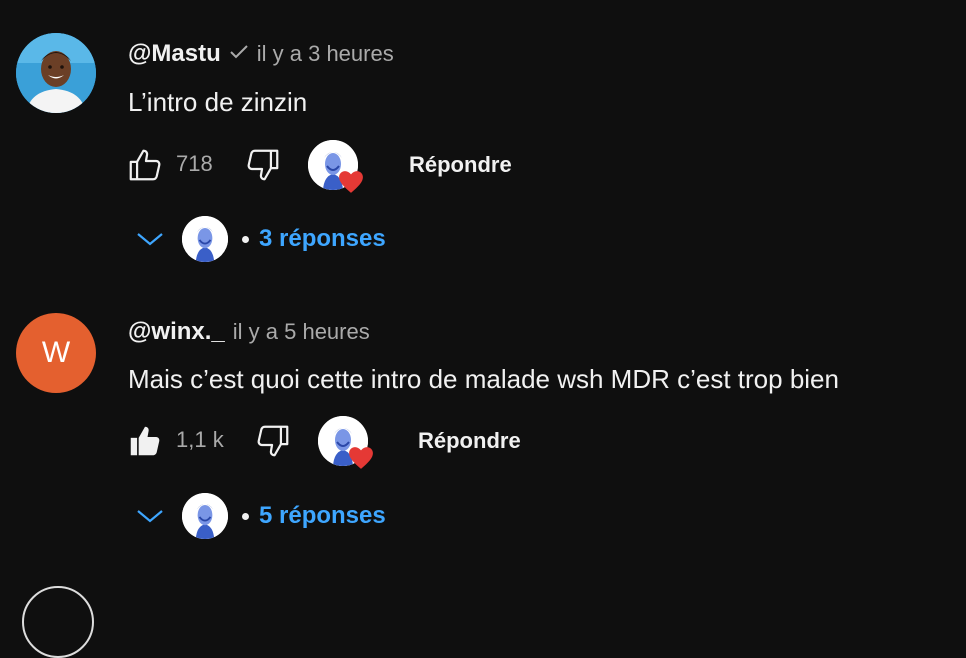  I want to click on next-comment-avatar, so click(58, 622).